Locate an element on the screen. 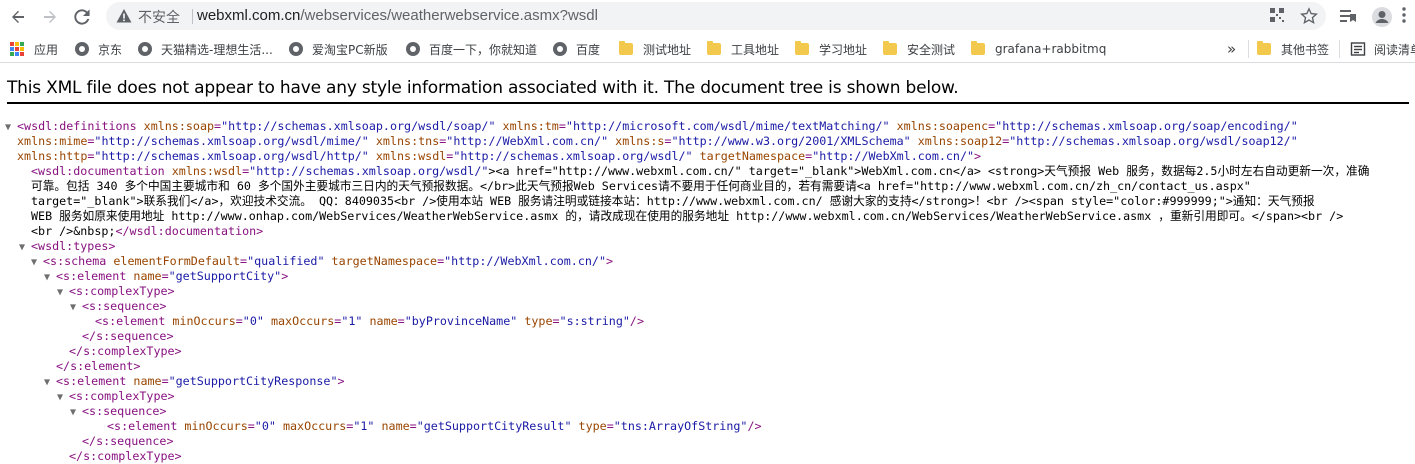 This screenshot has width=1415, height=464. bookmark-jd: 京东 is located at coordinates (98, 49).